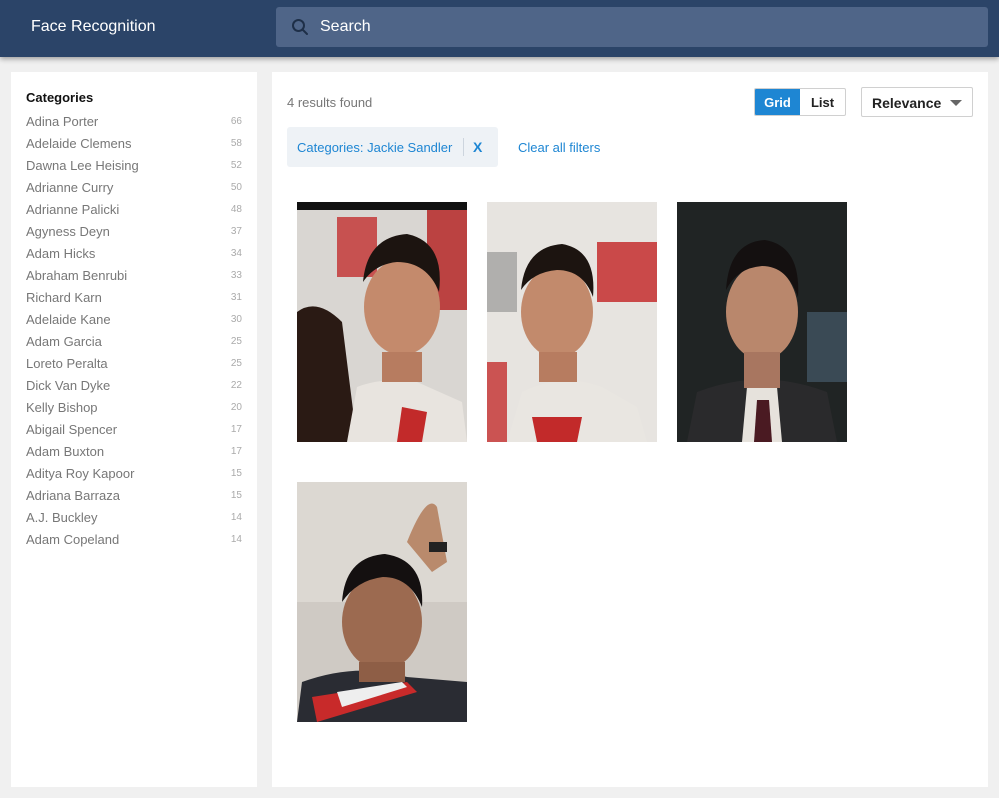  Describe the element at coordinates (236, 385) in the screenshot. I see `category-count: 22` at that location.